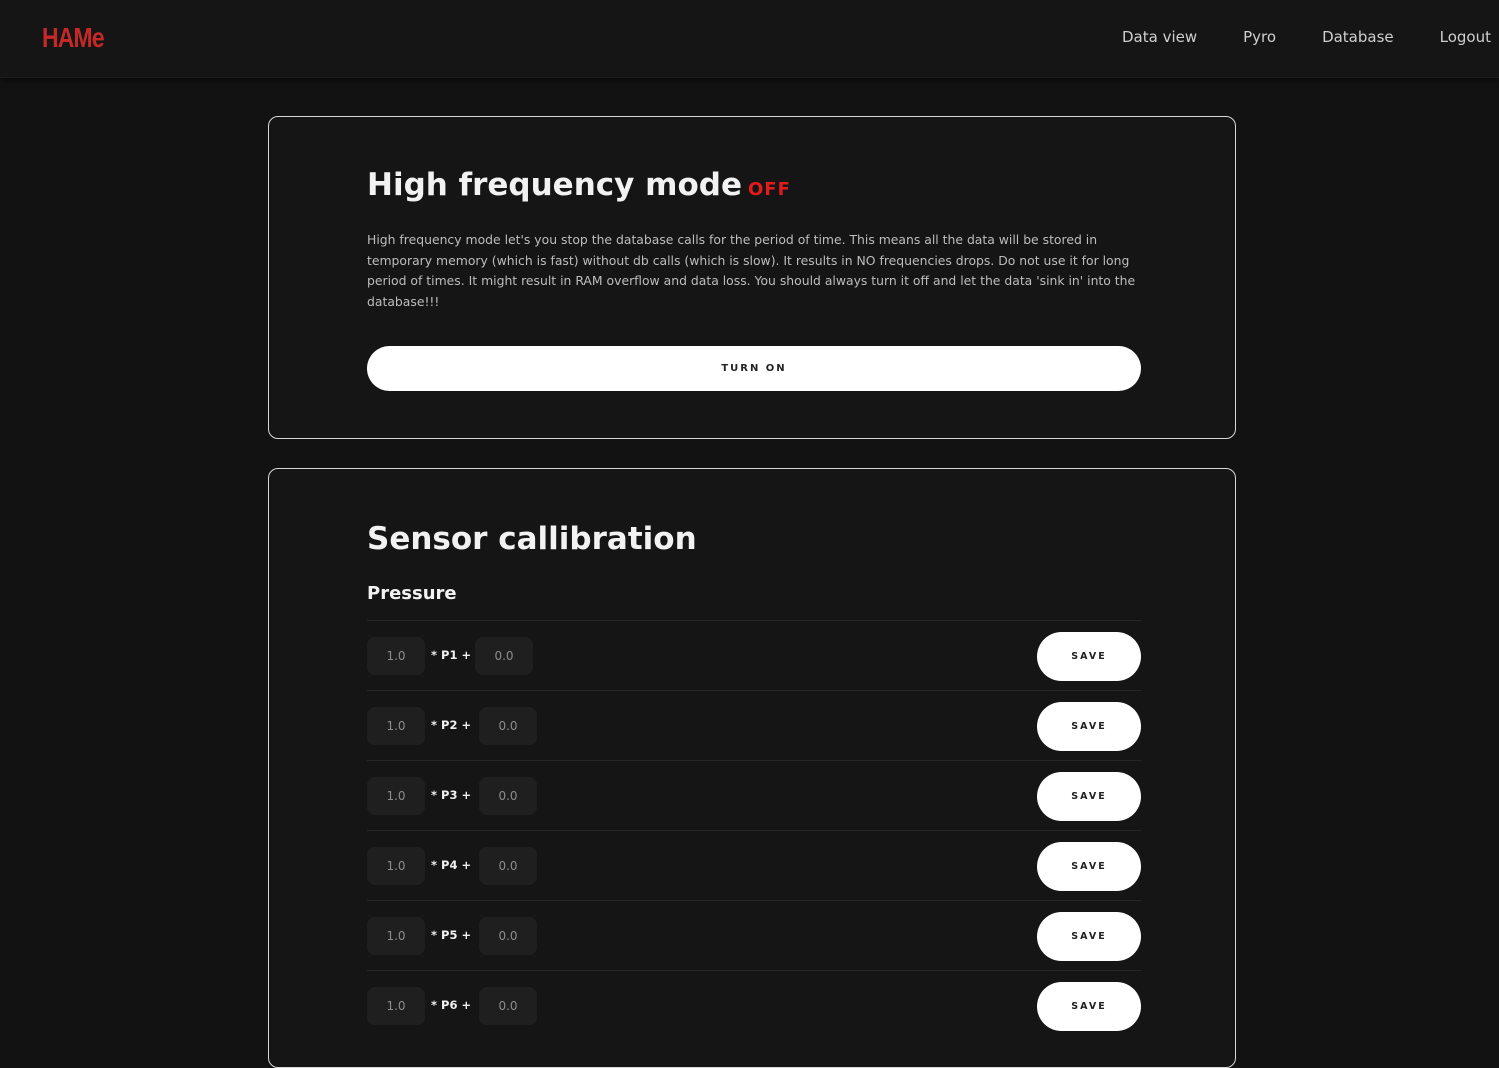  What do you see at coordinates (1089, 1006) in the screenshot?
I see `save-button-p6: SAVE` at bounding box center [1089, 1006].